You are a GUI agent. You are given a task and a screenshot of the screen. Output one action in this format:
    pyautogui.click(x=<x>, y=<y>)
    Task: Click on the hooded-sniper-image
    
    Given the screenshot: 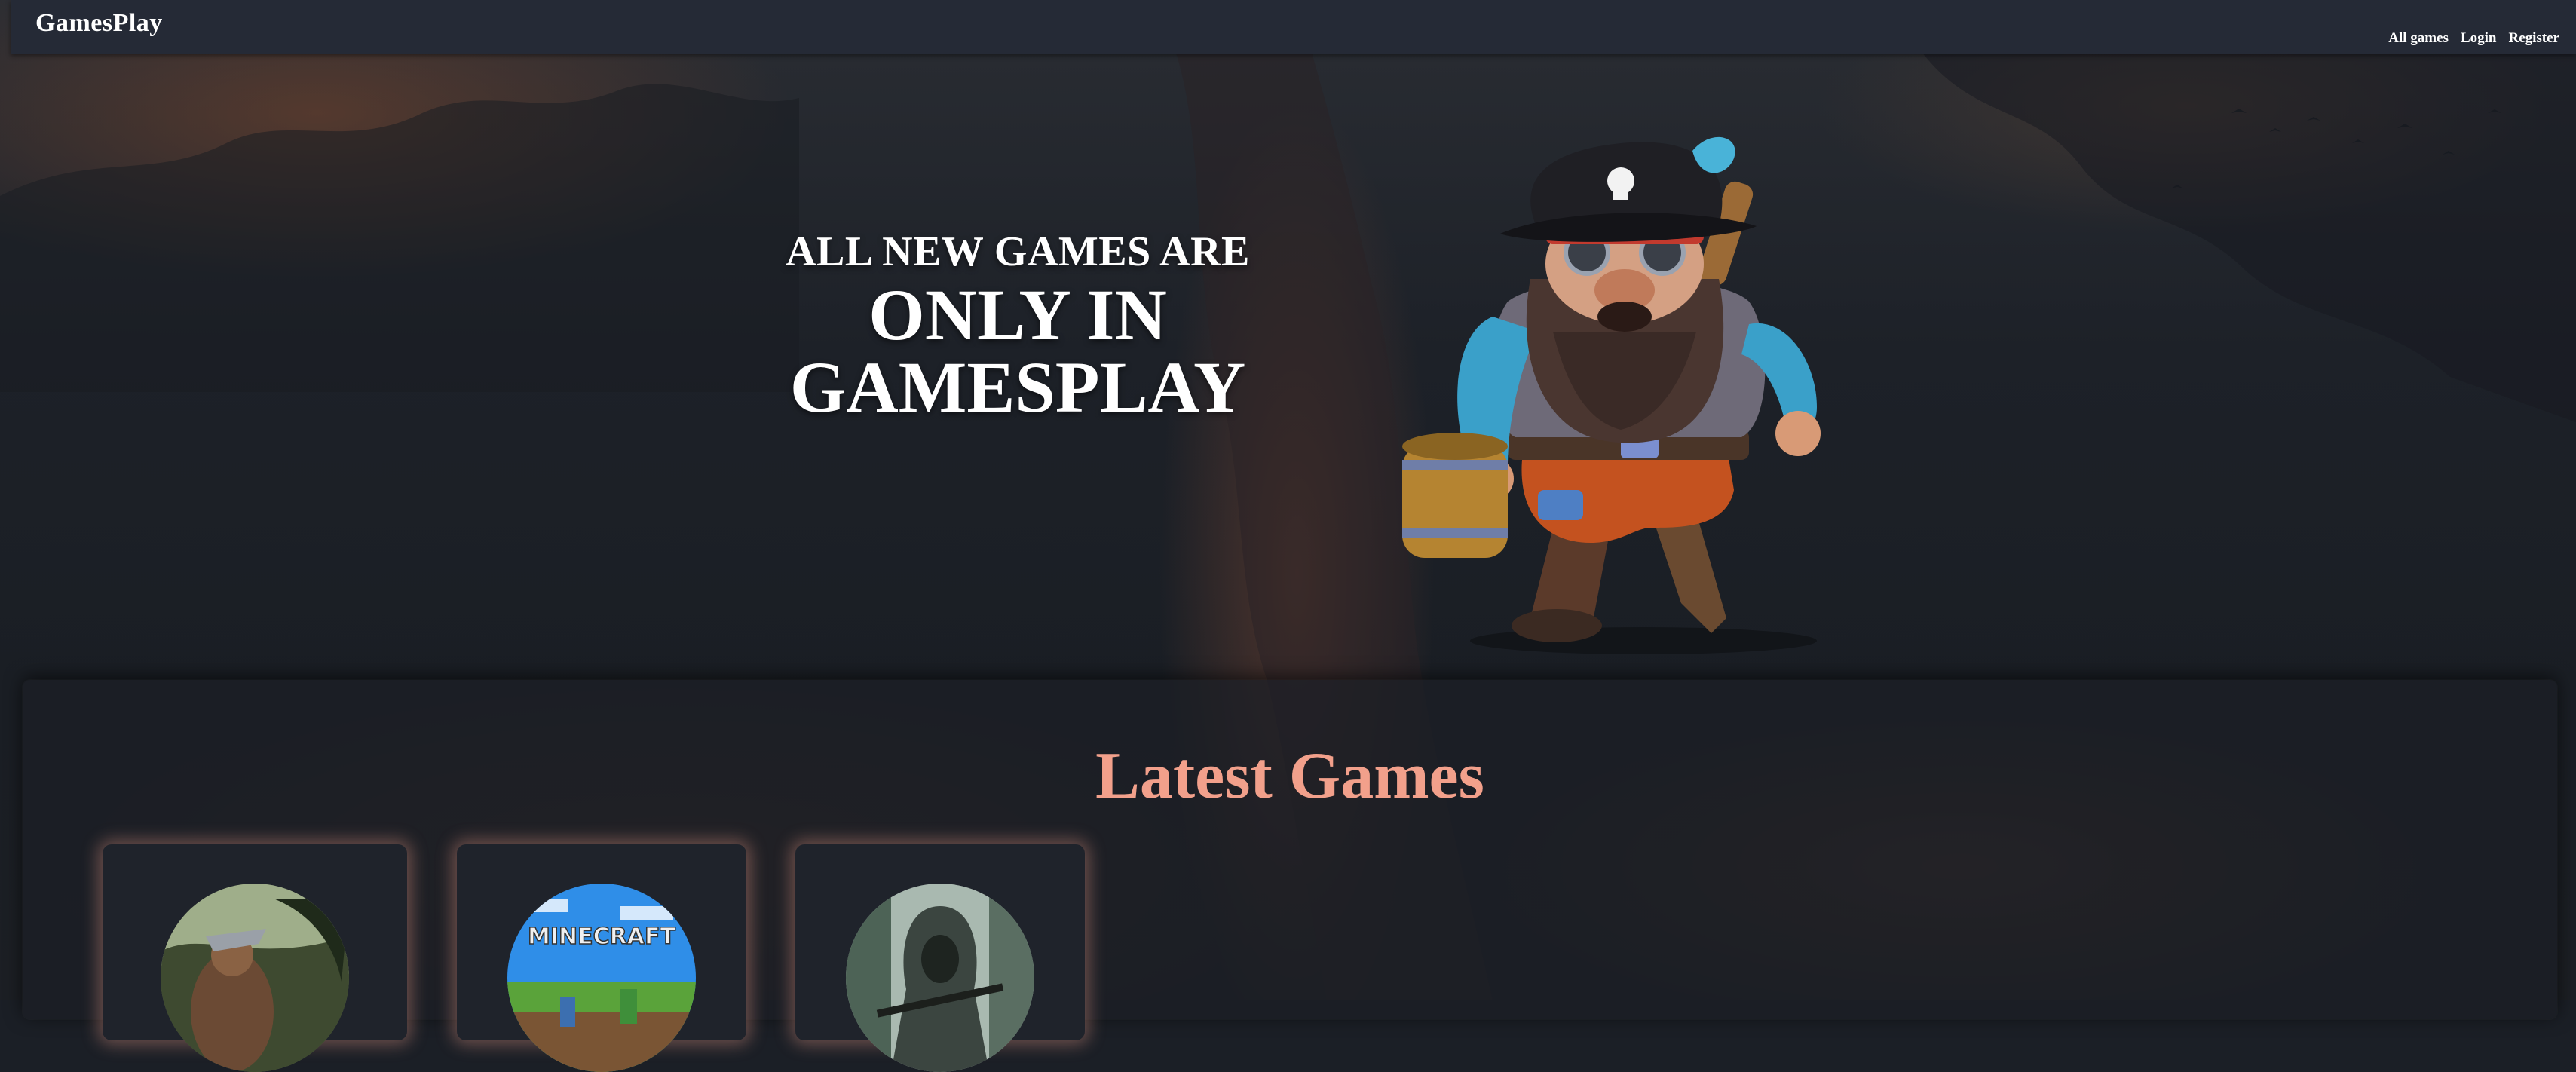 What is the action you would take?
    pyautogui.click(x=940, y=978)
    